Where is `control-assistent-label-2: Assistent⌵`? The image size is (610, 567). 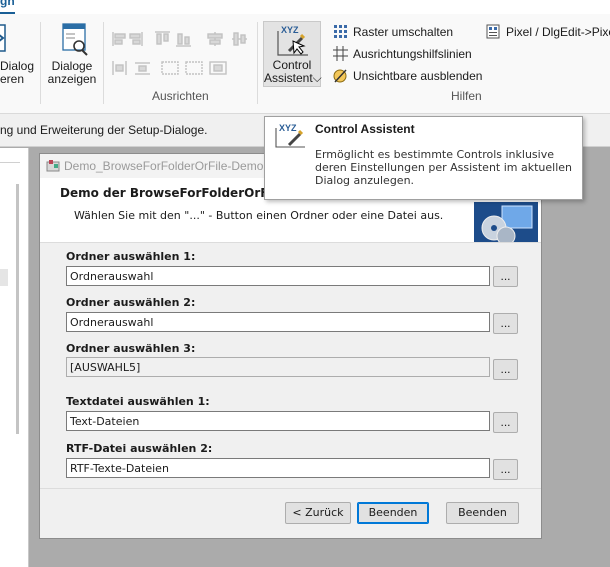
control-assistent-label-2: Assistent⌵ is located at coordinates (293, 78).